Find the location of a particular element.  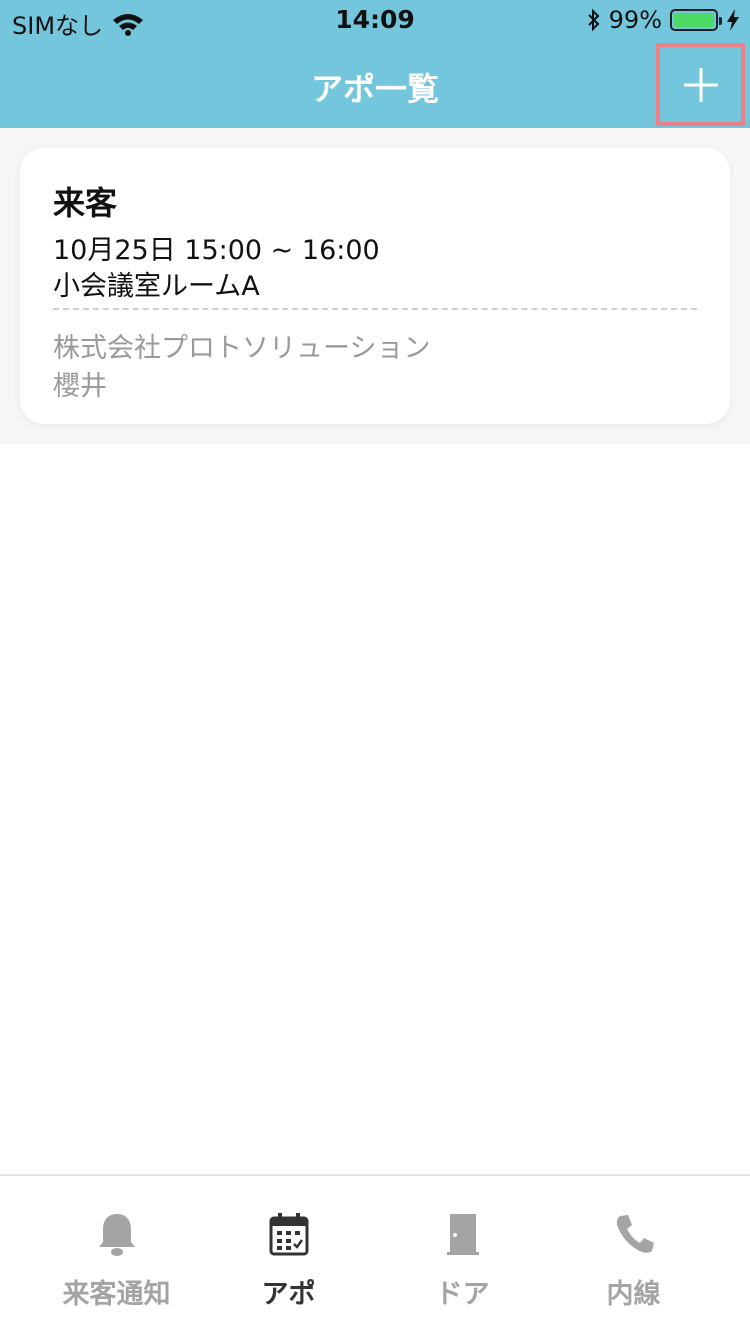

add-appointment-button is located at coordinates (700, 84).